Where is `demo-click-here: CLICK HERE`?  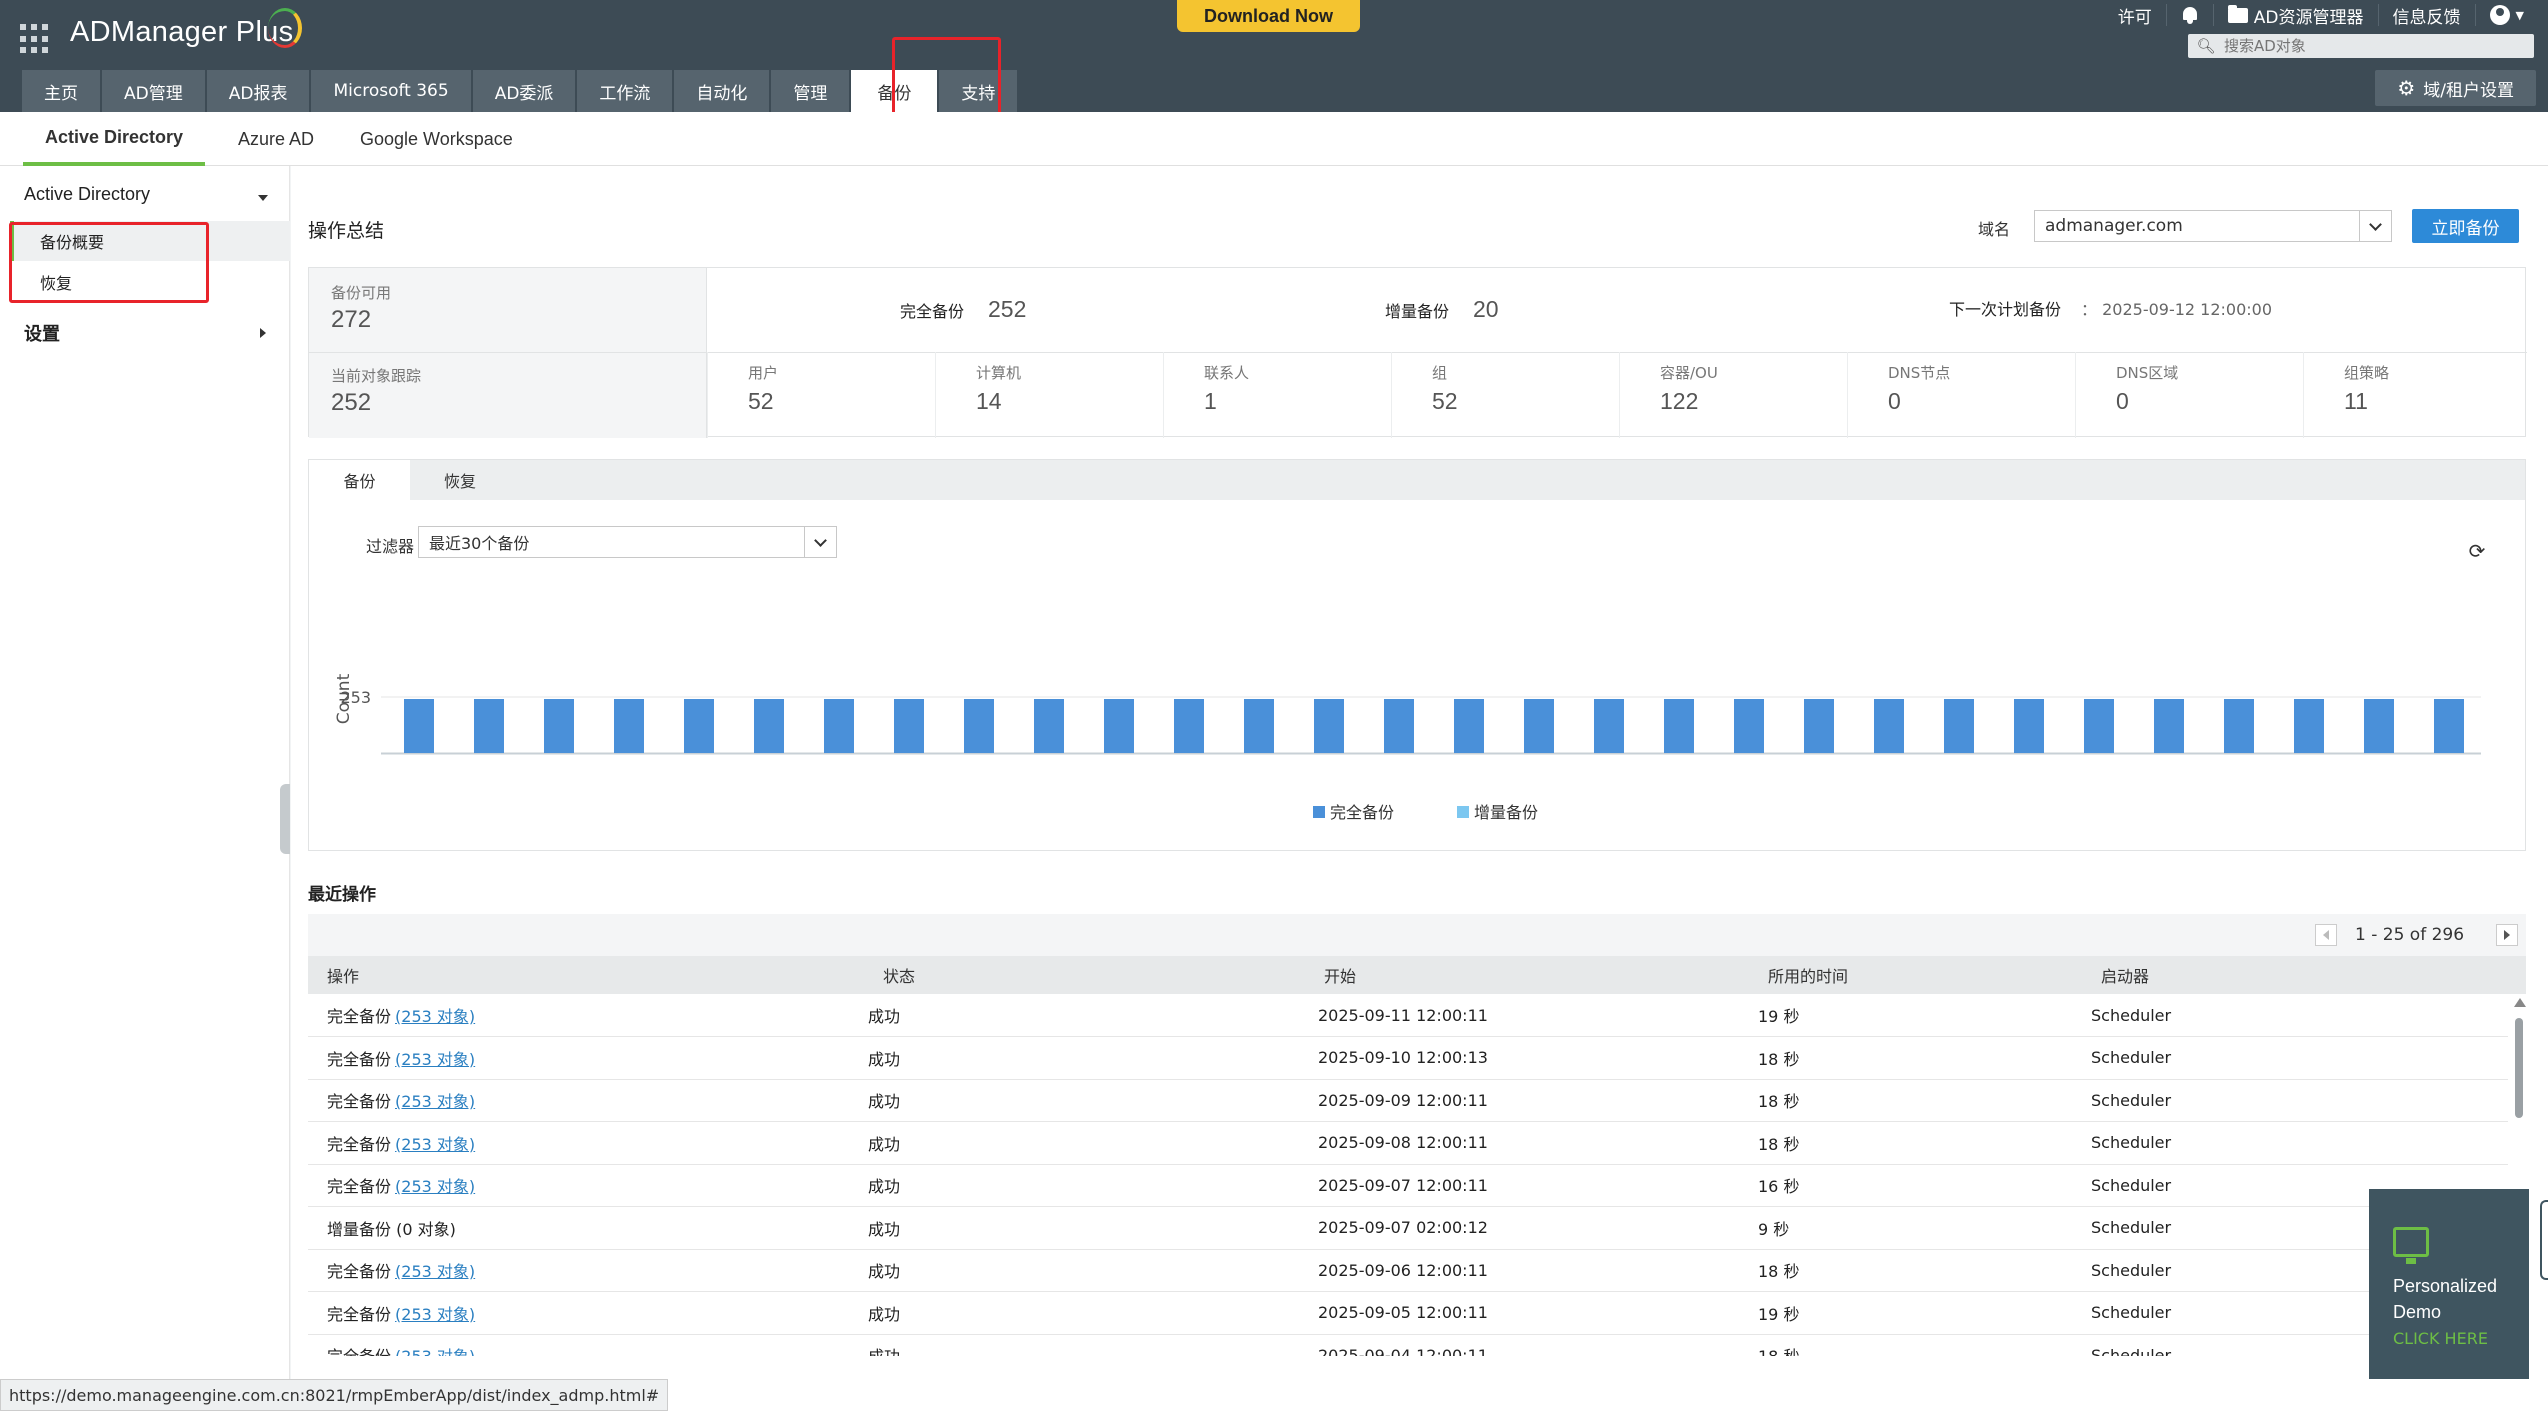 demo-click-here: CLICK HERE is located at coordinates (2440, 1338).